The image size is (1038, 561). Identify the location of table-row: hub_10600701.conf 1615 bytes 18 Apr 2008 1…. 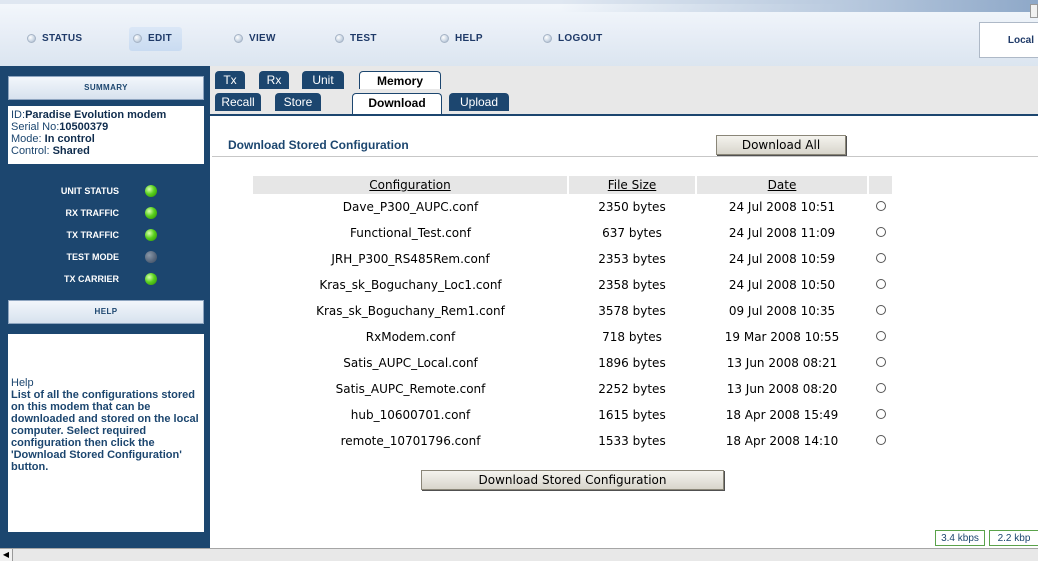
(573, 415).